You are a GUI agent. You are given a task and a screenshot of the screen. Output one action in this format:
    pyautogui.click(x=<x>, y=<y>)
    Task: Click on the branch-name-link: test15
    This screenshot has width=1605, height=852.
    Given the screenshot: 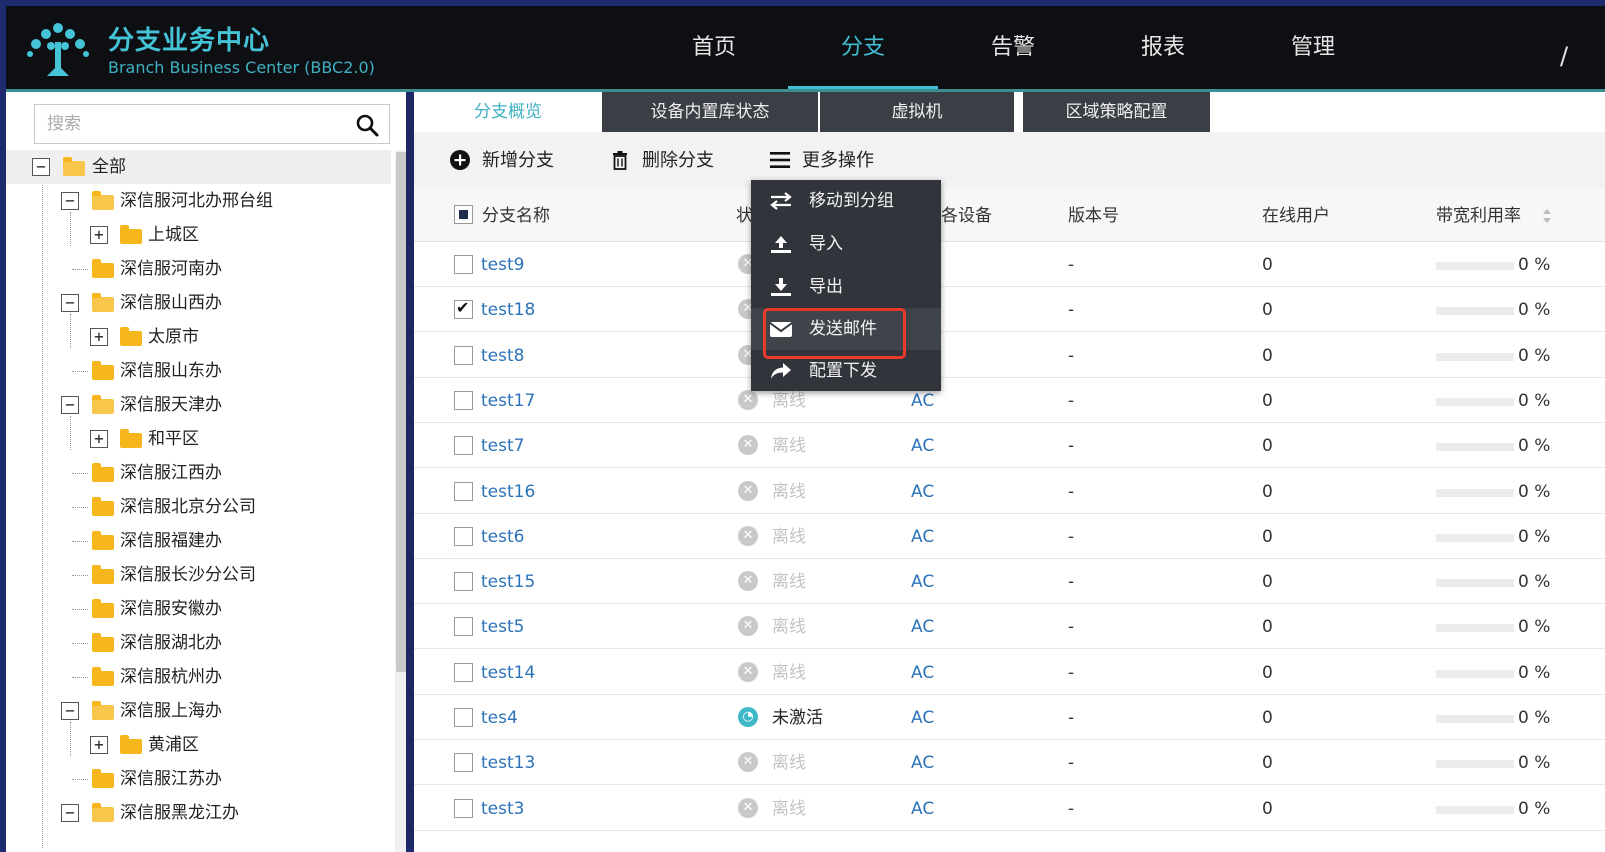 What is the action you would take?
    pyautogui.click(x=508, y=581)
    